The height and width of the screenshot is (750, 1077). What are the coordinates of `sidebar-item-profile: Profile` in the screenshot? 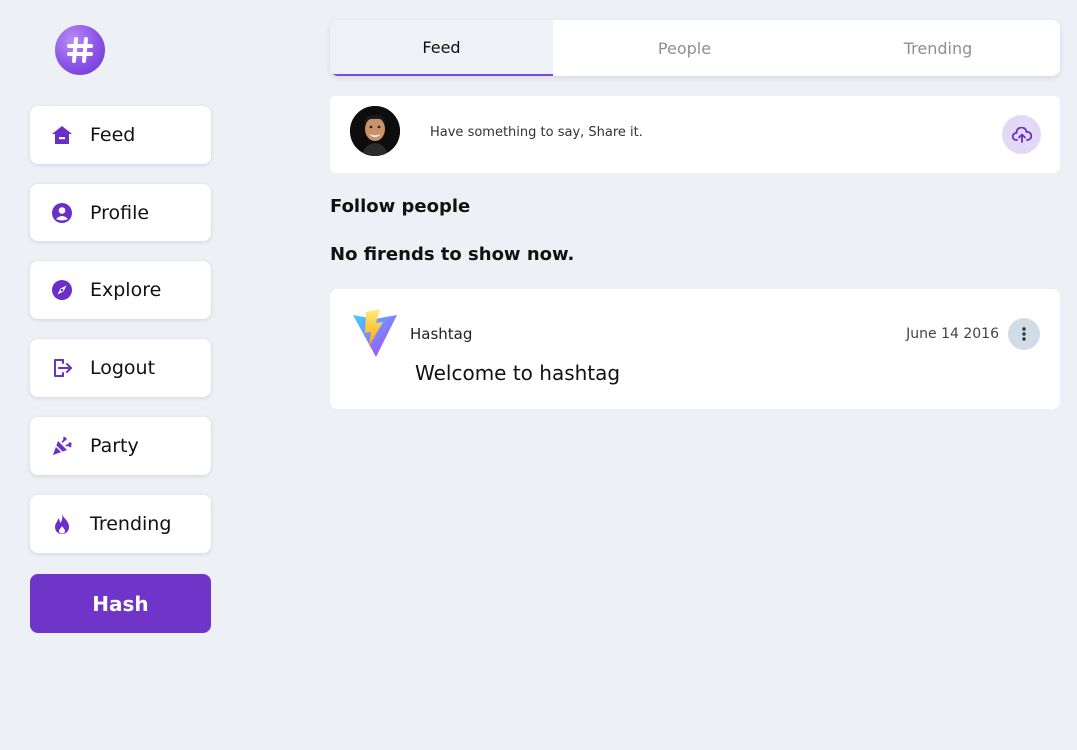 It's located at (120, 212).